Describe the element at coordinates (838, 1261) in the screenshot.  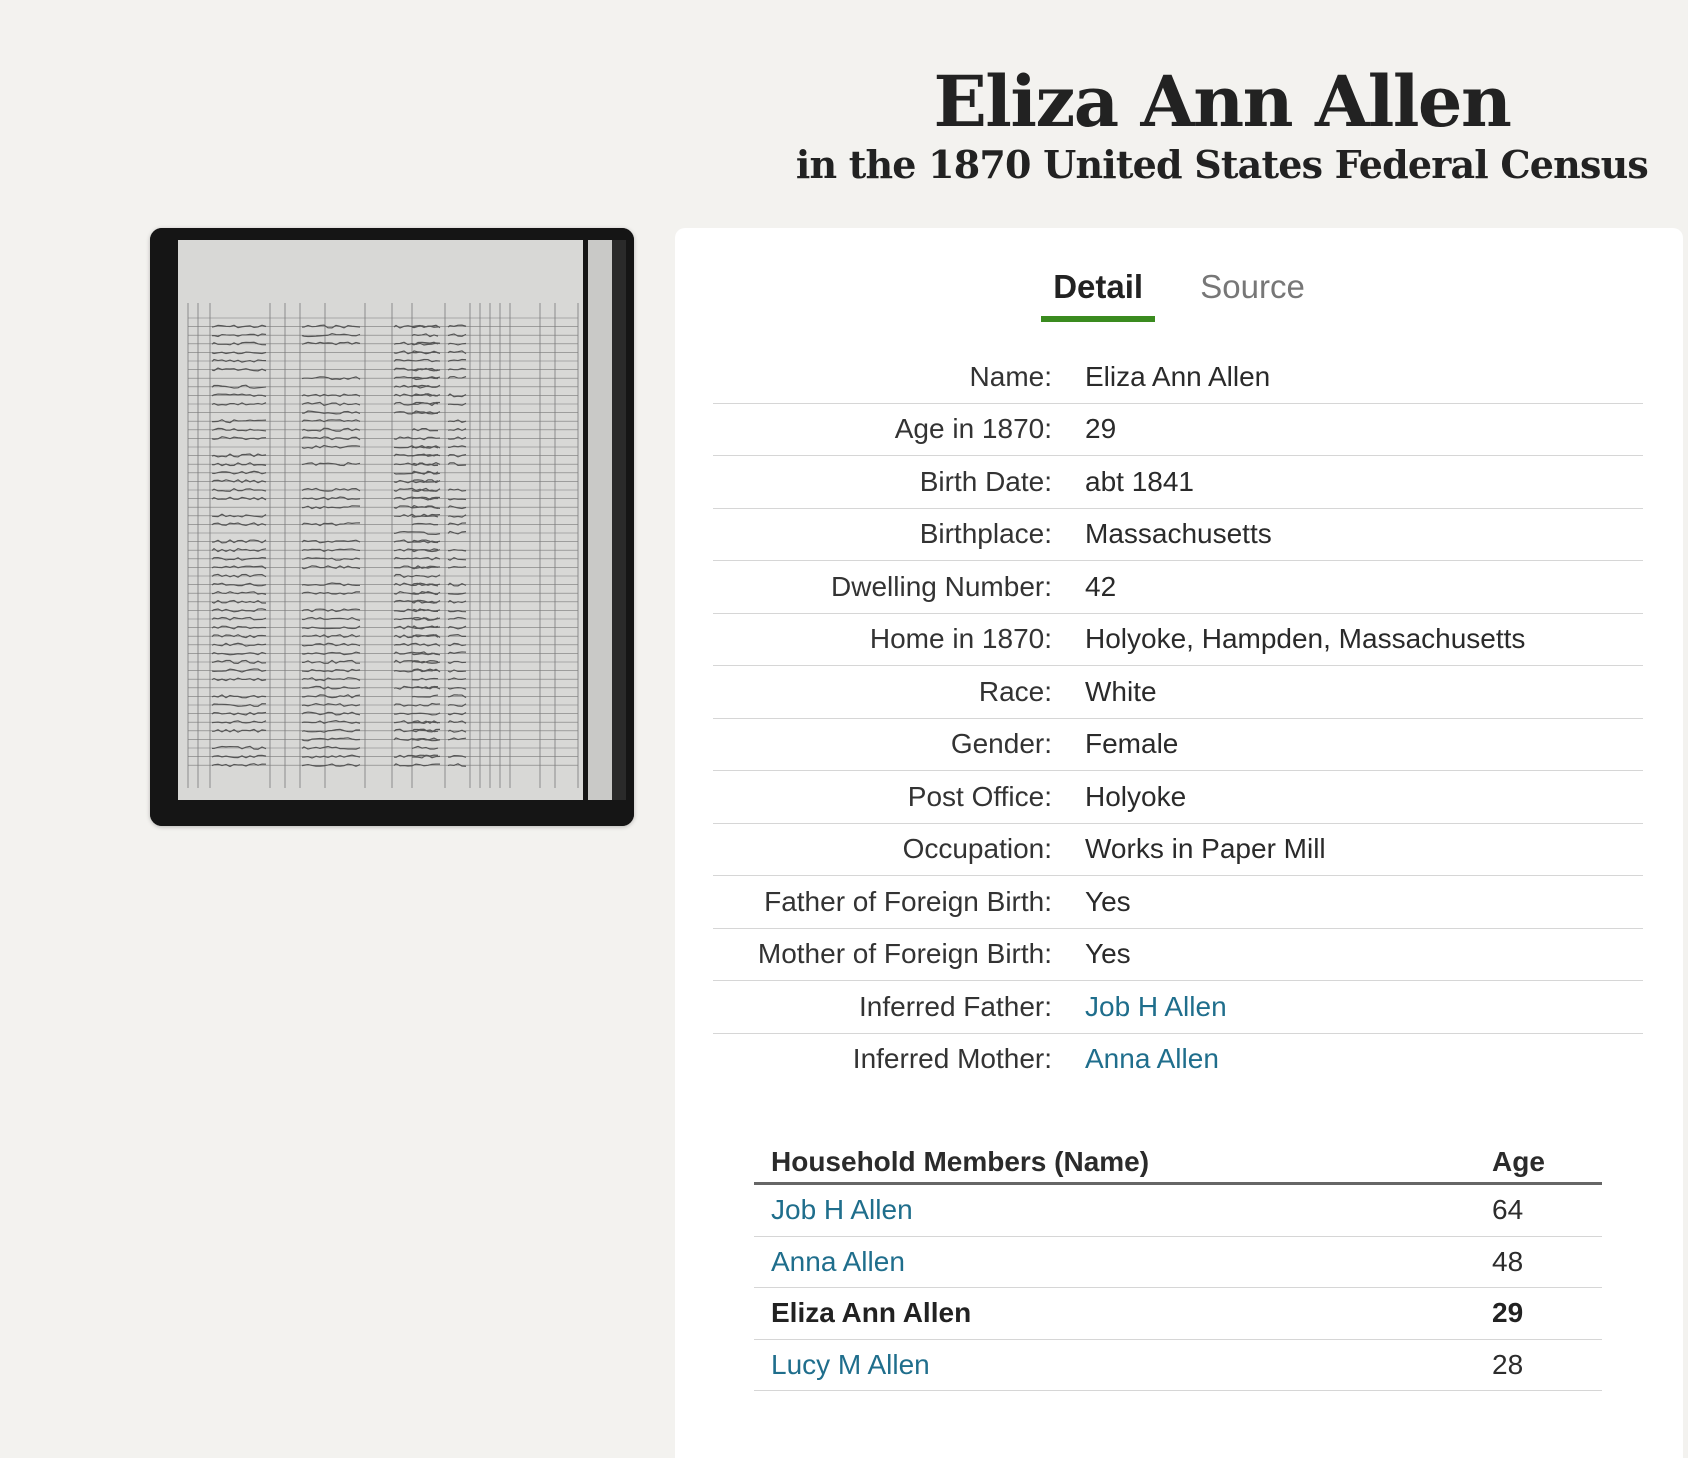
I see `household-member-link: Anna Allen` at that location.